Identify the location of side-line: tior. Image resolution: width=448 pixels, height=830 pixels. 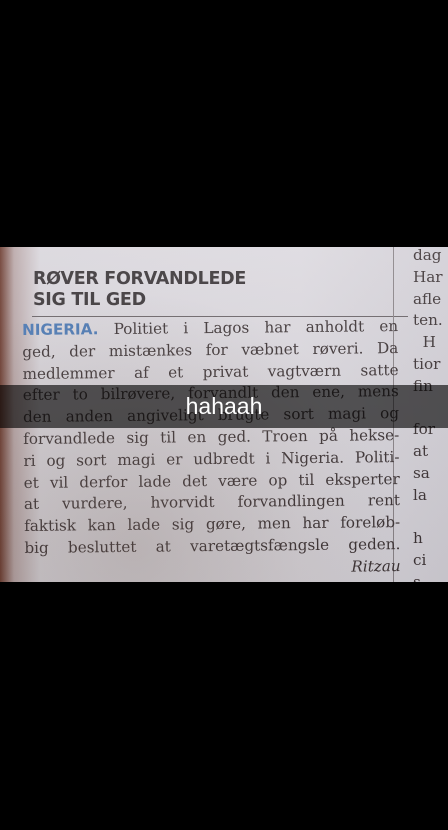
(427, 363).